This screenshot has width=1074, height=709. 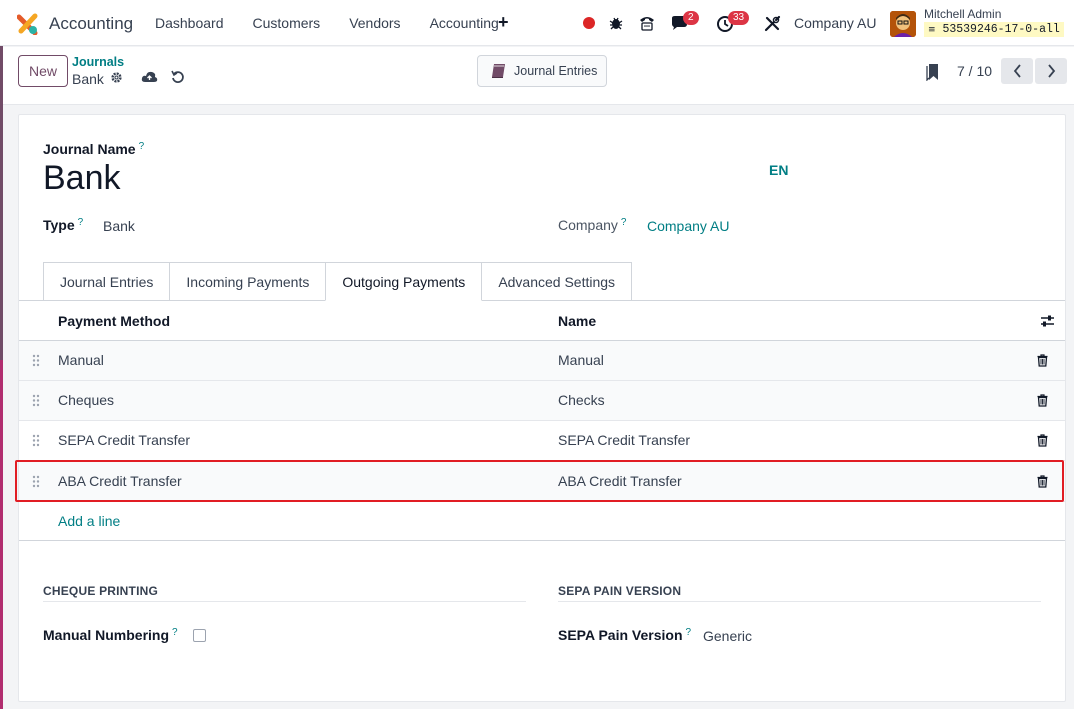 What do you see at coordinates (116, 77) in the screenshot?
I see `gear-icon` at bounding box center [116, 77].